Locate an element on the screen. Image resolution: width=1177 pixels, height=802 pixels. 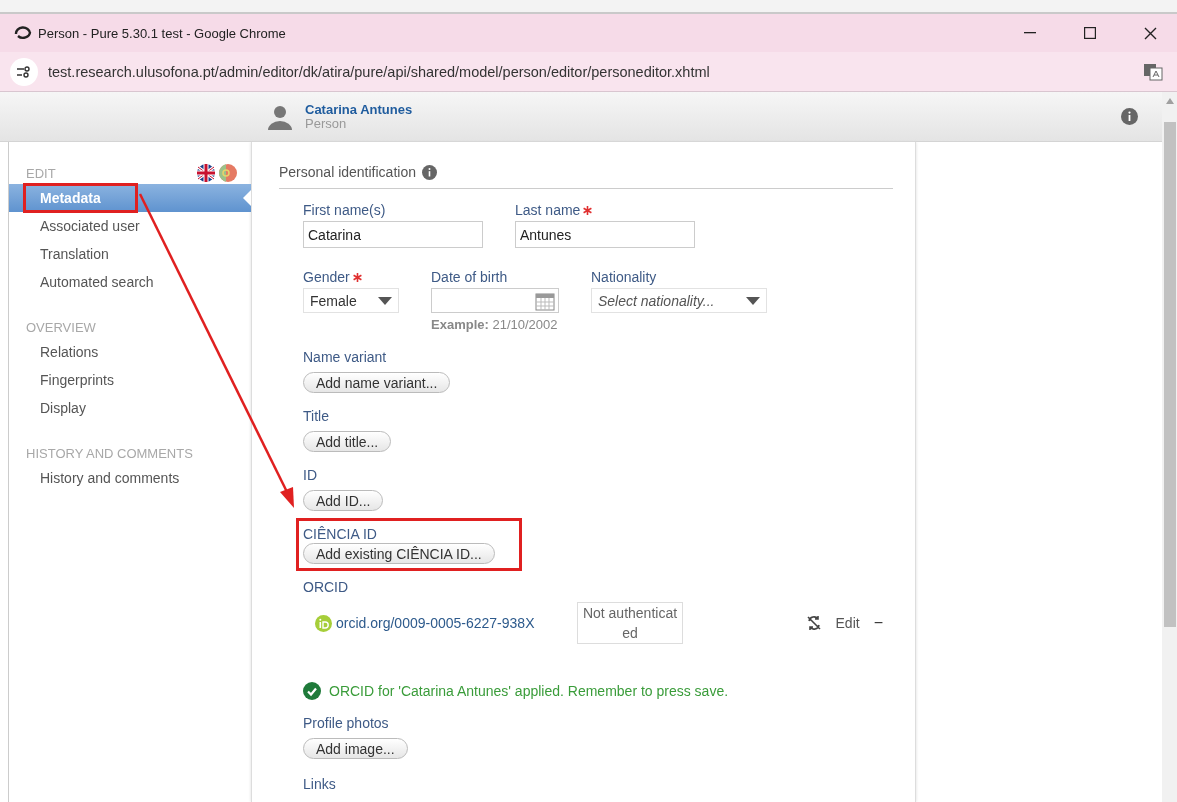
person-icon is located at coordinates (280, 116).